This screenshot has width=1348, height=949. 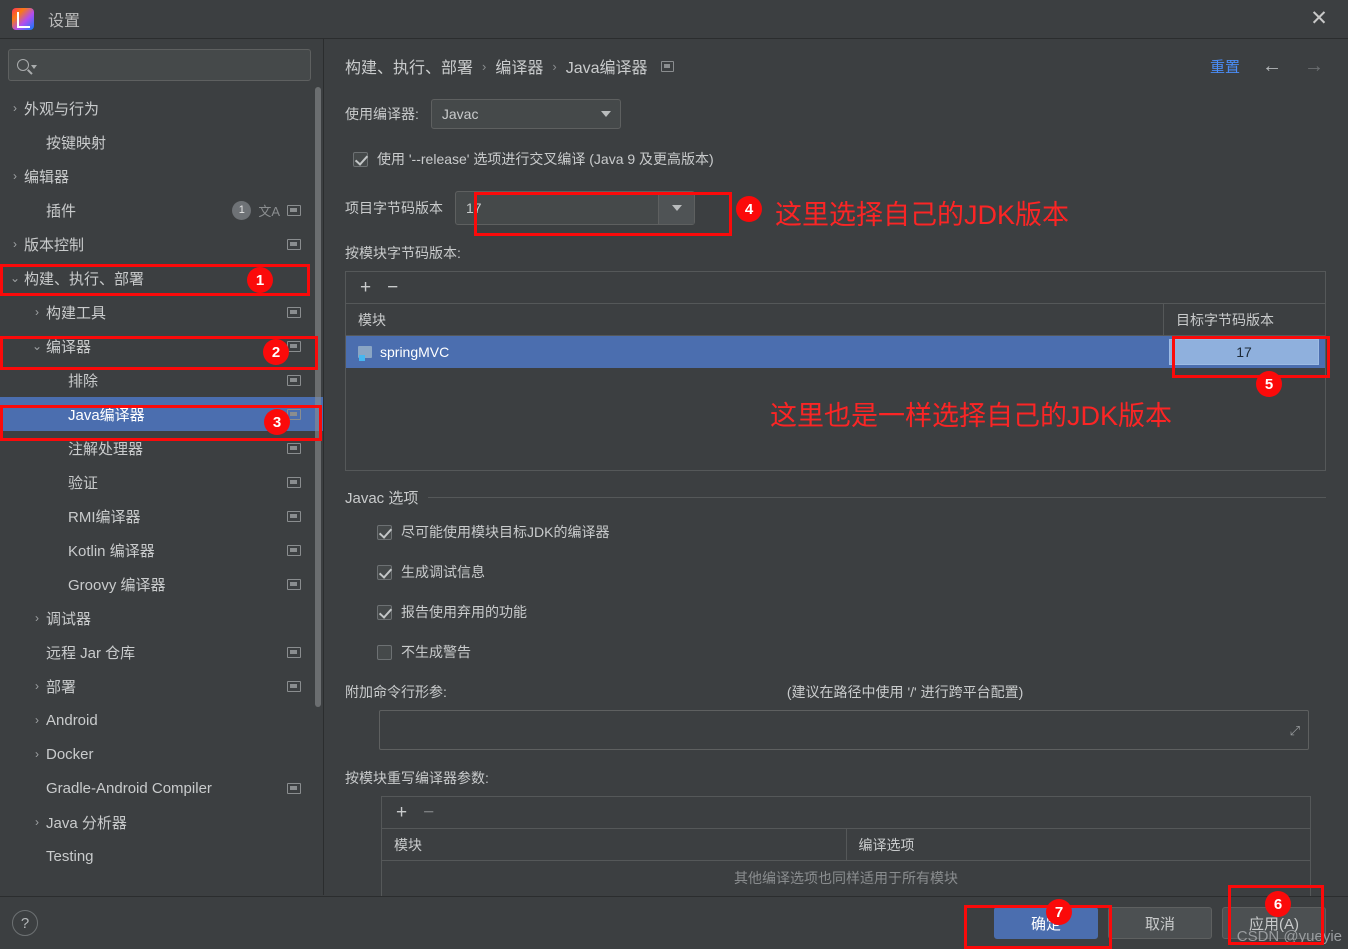 I want to click on back-arrow-icon: ←, so click(x=1272, y=66).